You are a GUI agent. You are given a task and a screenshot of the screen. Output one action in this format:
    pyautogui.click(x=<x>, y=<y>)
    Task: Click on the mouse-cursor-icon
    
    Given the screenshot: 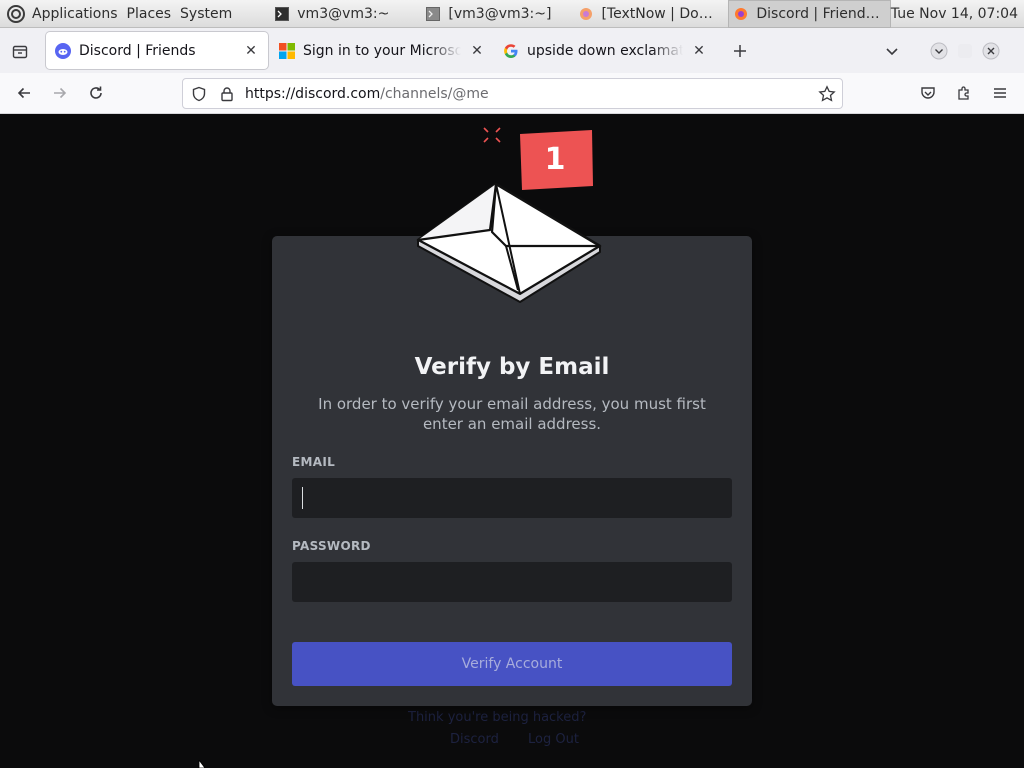 What is the action you would take?
    pyautogui.click(x=202, y=764)
    